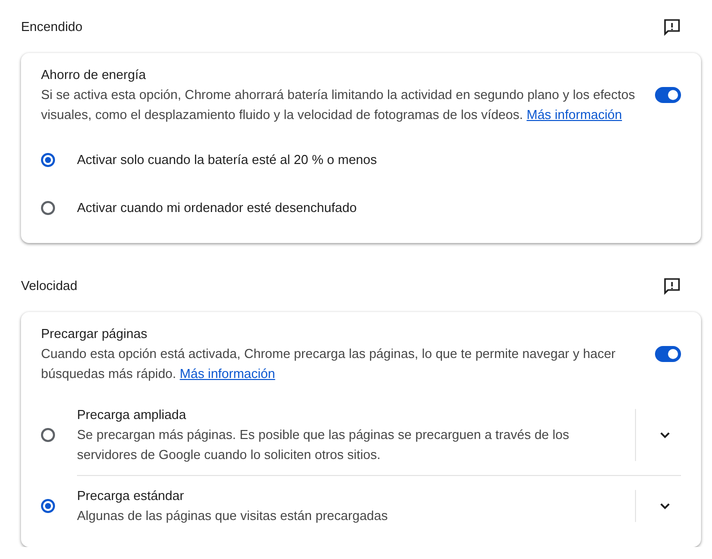  Describe the element at coordinates (329, 364) in the screenshot. I see `setting-description: Cuando esta opción está activada, Chrome precarga las páginas, lo que te permite navegar y hacer búsquedas más rápido. Más información` at that location.